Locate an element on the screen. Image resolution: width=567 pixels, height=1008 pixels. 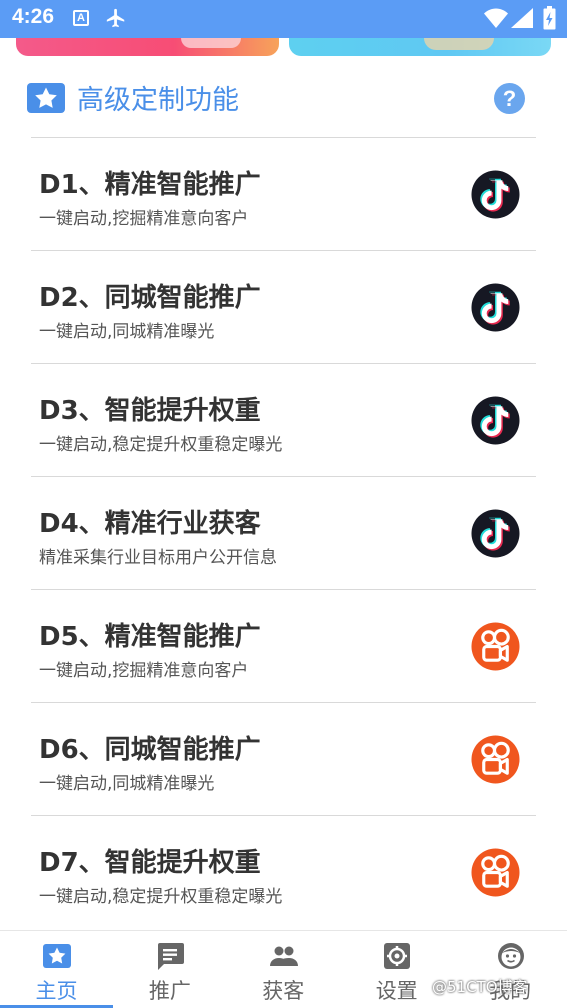
nav-label: 推广 is located at coordinates (169, 991).